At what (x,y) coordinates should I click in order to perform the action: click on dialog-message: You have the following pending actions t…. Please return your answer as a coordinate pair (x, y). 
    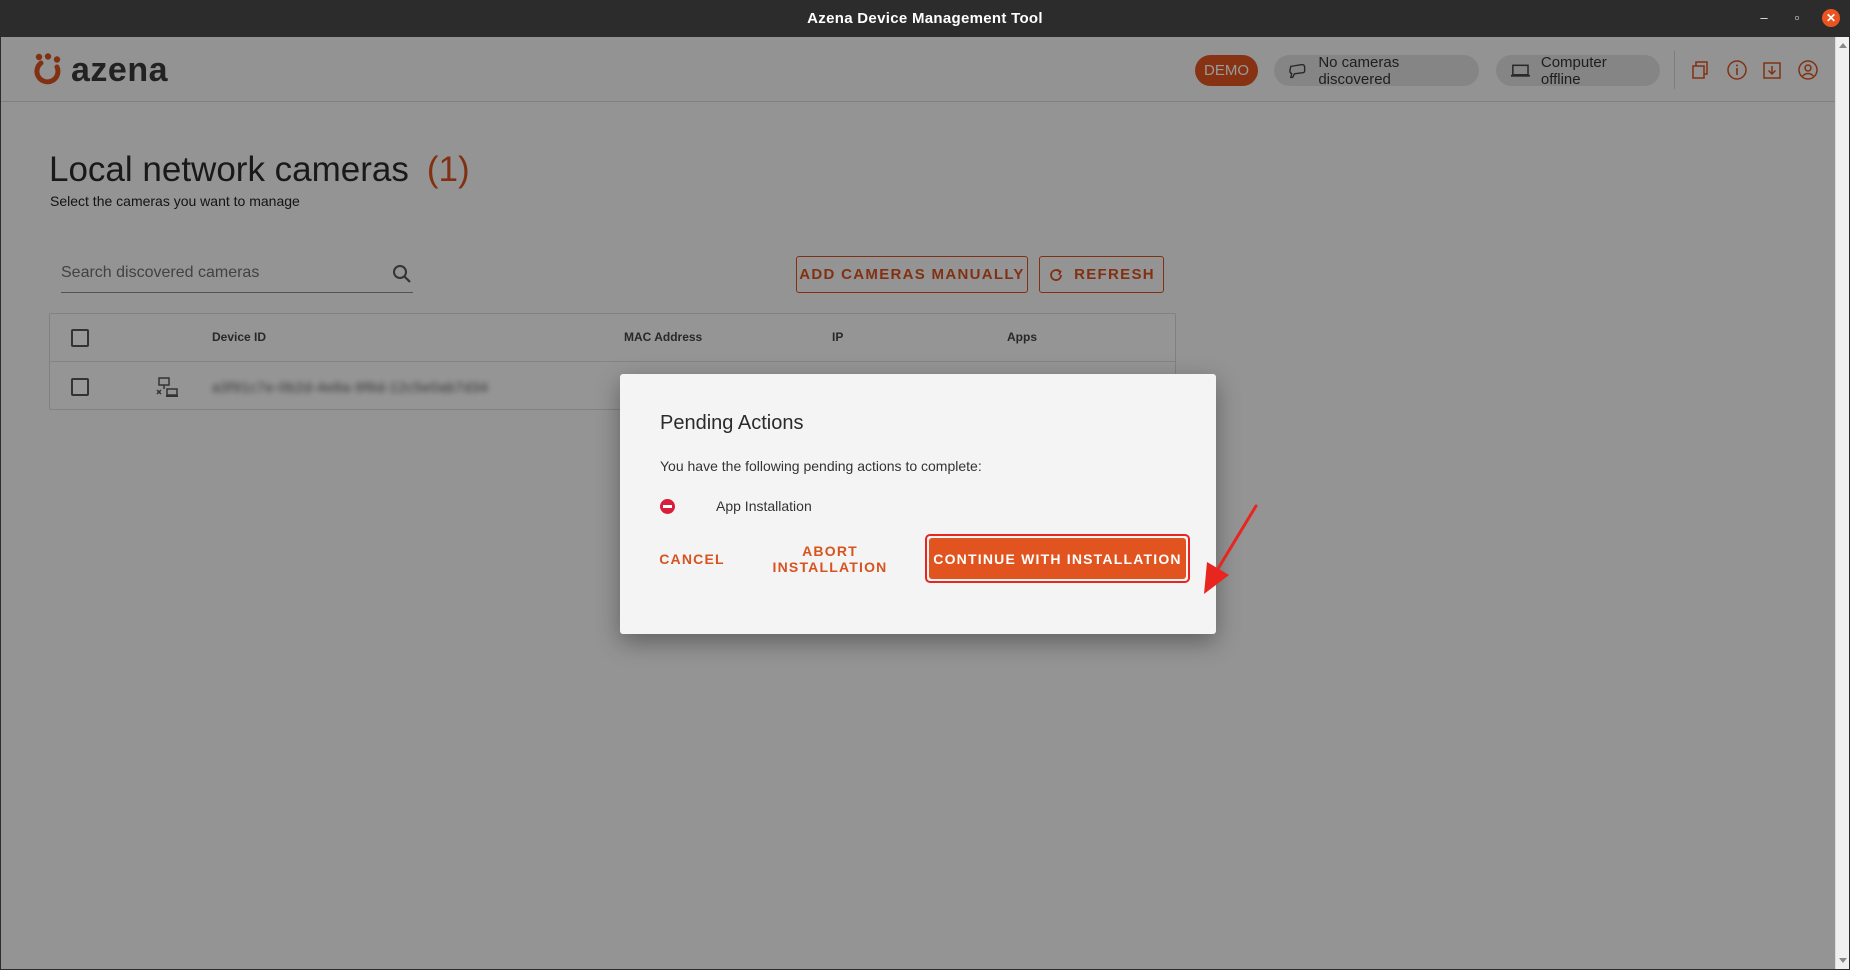
    Looking at the image, I should click on (821, 466).